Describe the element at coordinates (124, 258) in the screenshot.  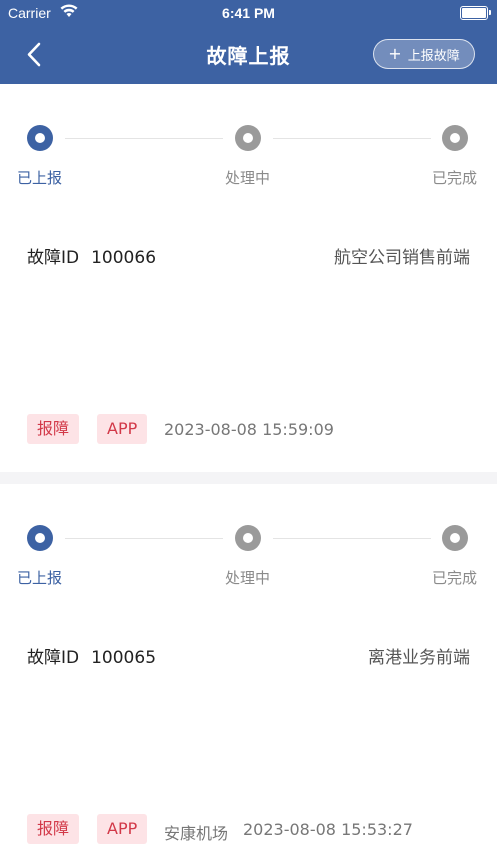
I see `fault-id-value: 100066` at that location.